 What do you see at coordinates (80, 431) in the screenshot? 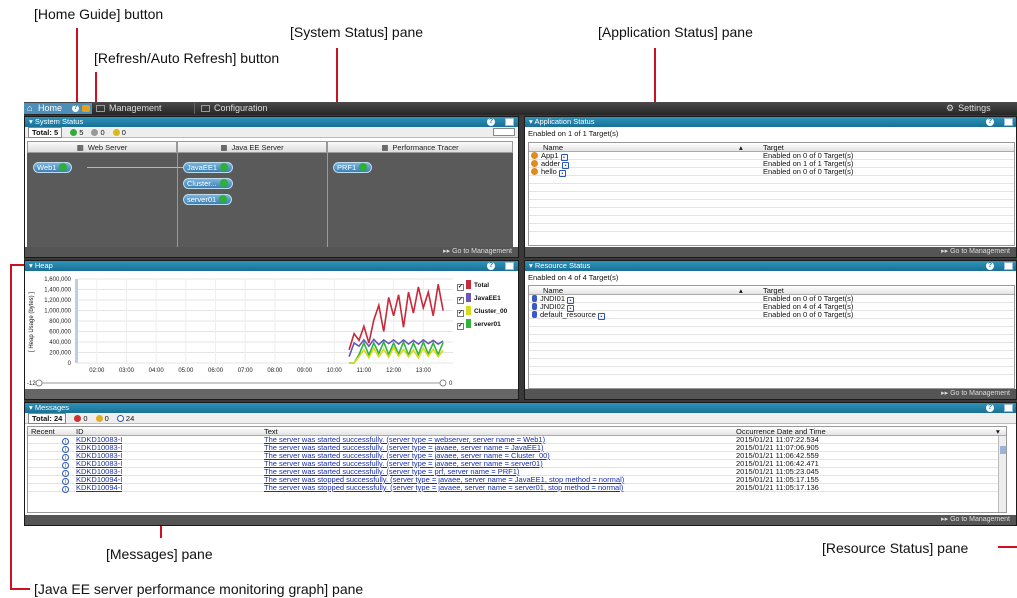
I see `column-id: ID` at bounding box center [80, 431].